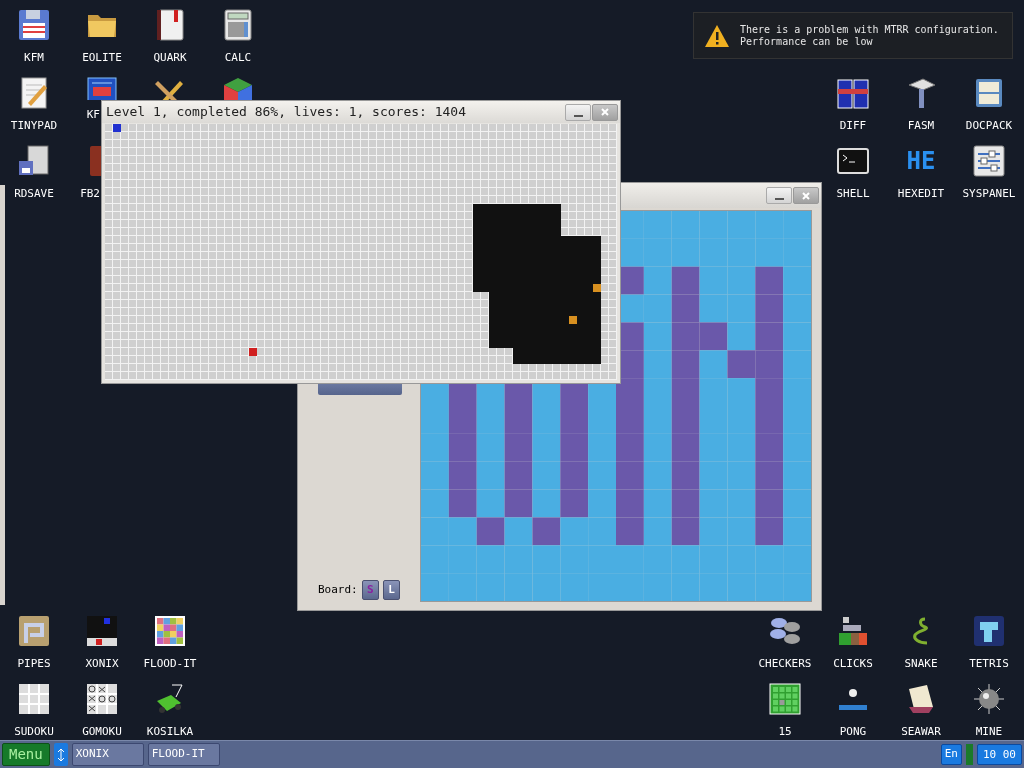 The image size is (1024, 768). Describe the element at coordinates (807, 41) in the screenshot. I see `notification-text: Performance can be low` at that location.